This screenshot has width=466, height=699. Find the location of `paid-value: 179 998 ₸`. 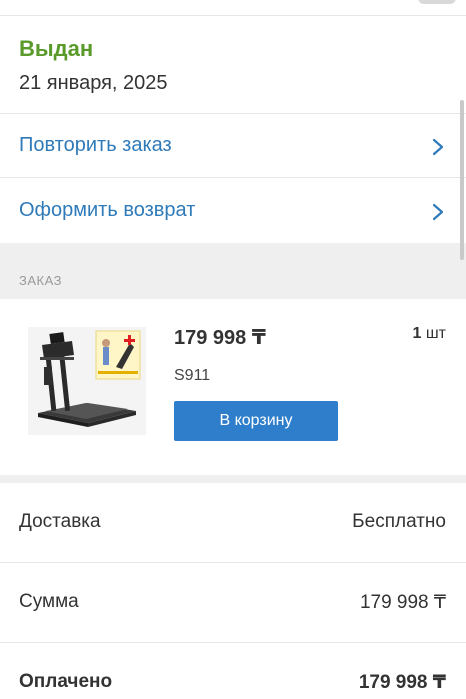

paid-value: 179 998 ₸ is located at coordinates (402, 682).